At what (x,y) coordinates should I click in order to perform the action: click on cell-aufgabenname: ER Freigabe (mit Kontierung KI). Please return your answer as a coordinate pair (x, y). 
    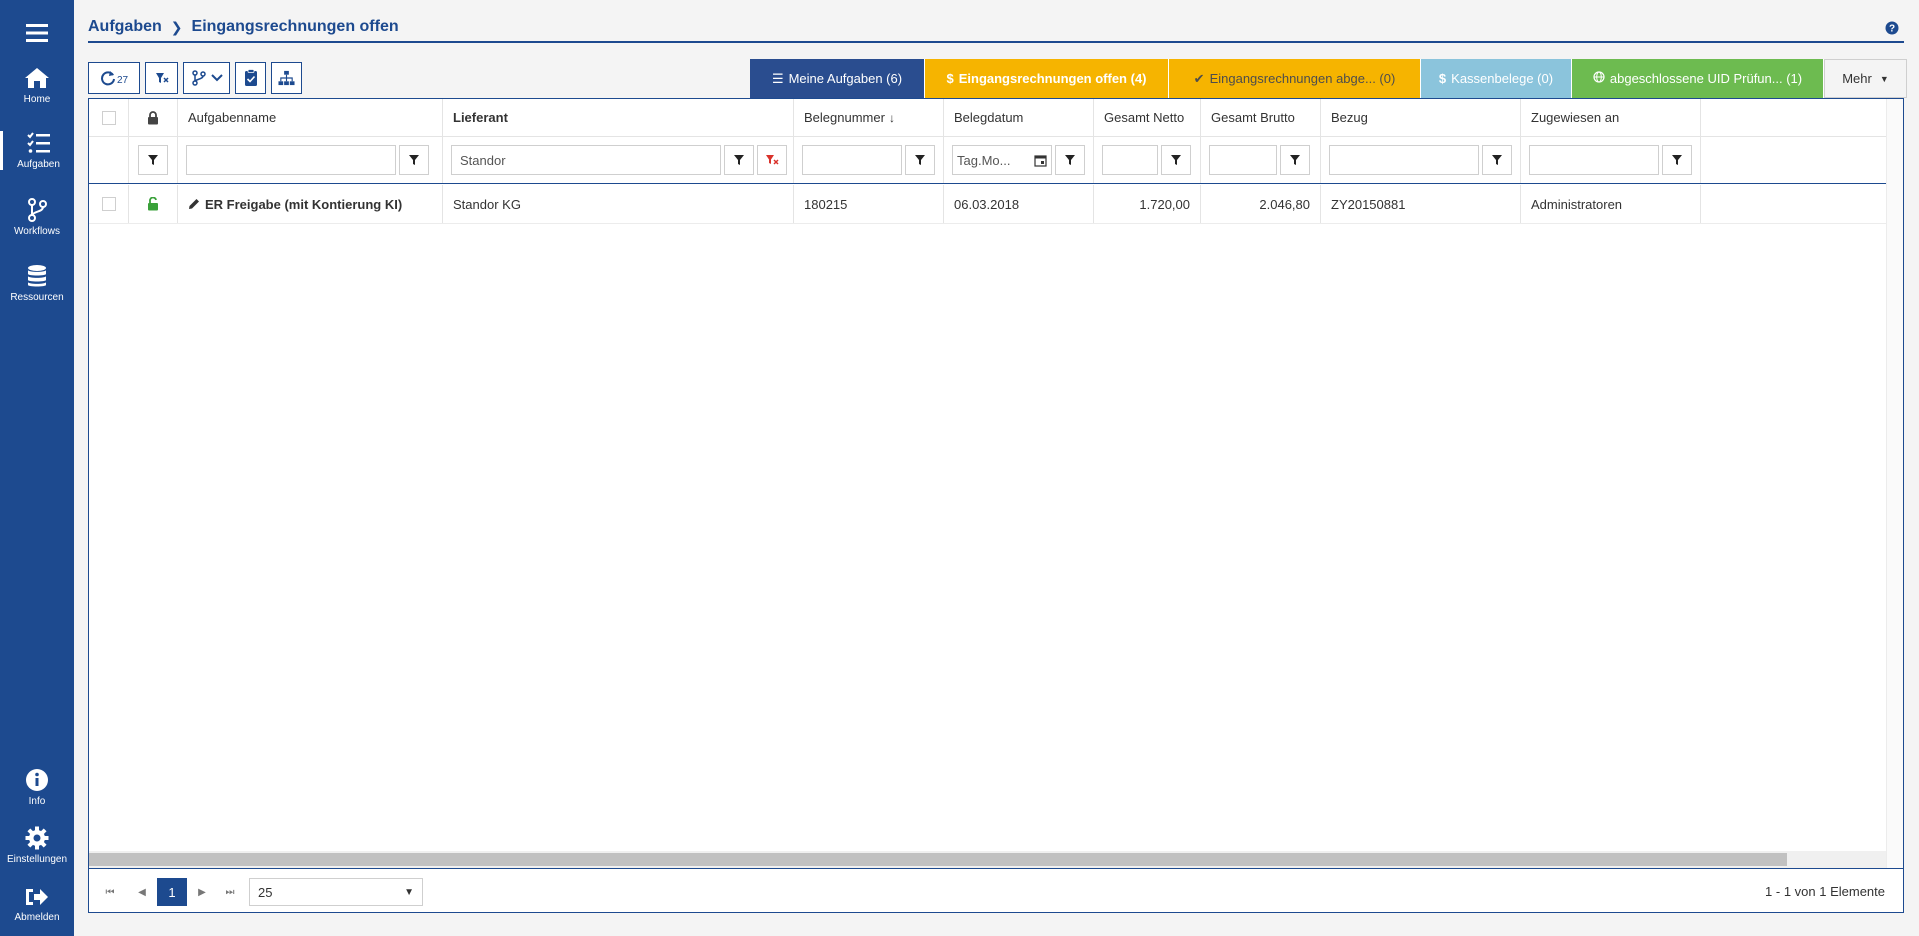
    Looking at the image, I should click on (310, 204).